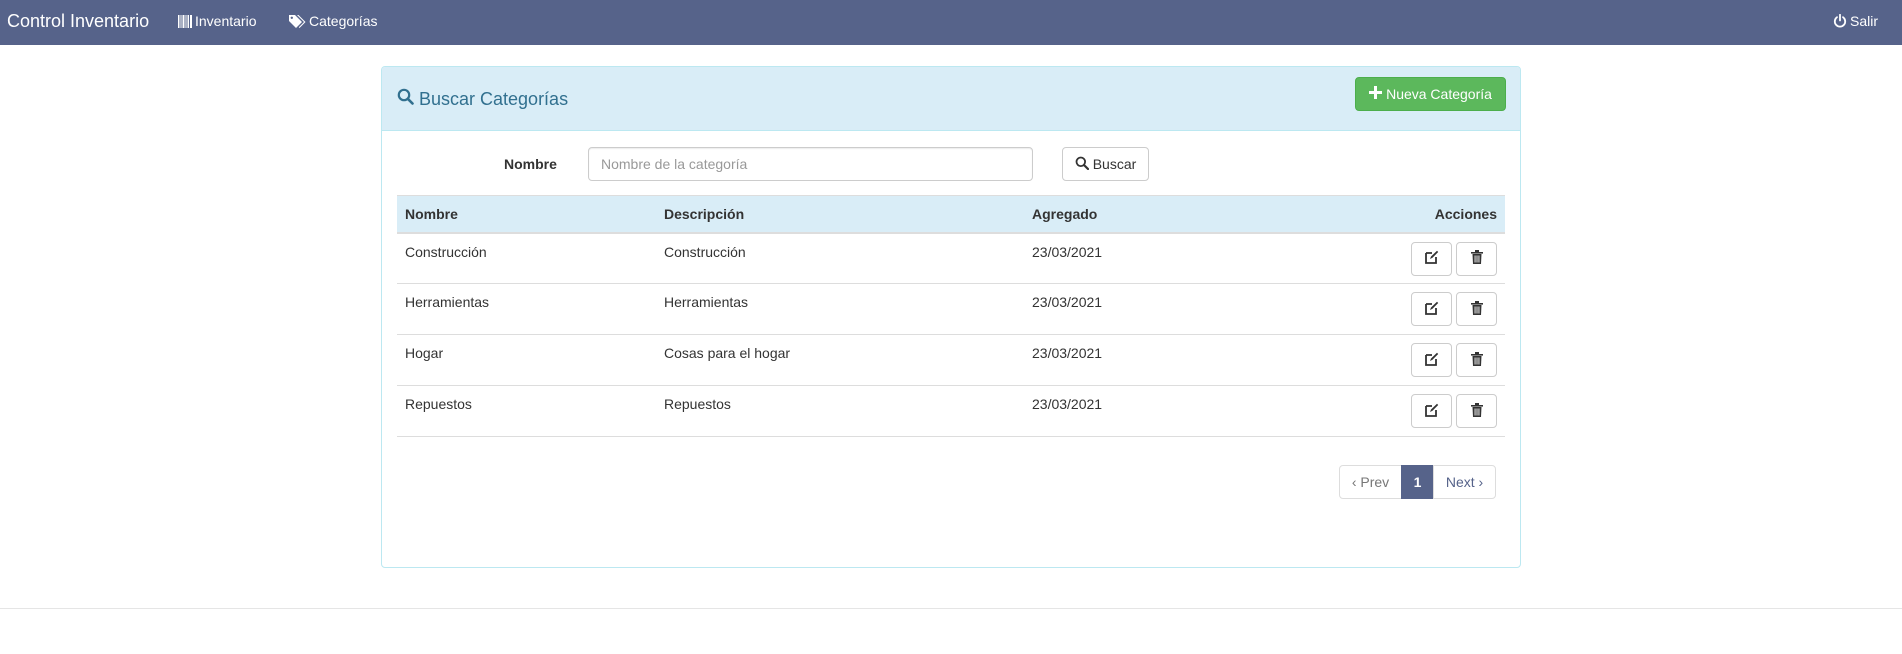 Image resolution: width=1902 pixels, height=654 pixels. I want to click on table-row: Hogar Cosas para el hogar 23/03/2021, so click(951, 360).